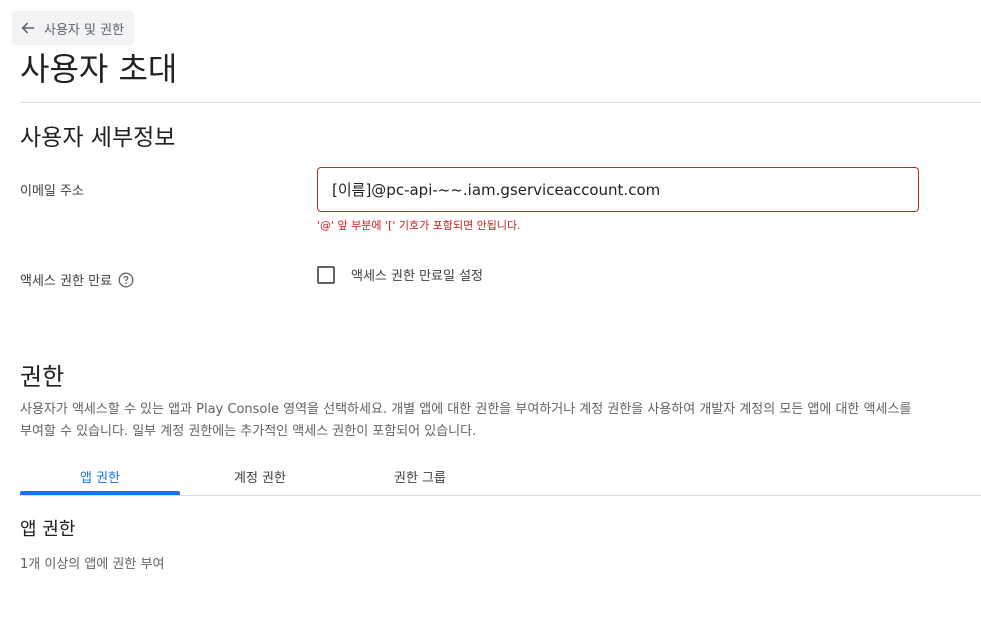  Describe the element at coordinates (618, 189) in the screenshot. I see `email-field` at that location.